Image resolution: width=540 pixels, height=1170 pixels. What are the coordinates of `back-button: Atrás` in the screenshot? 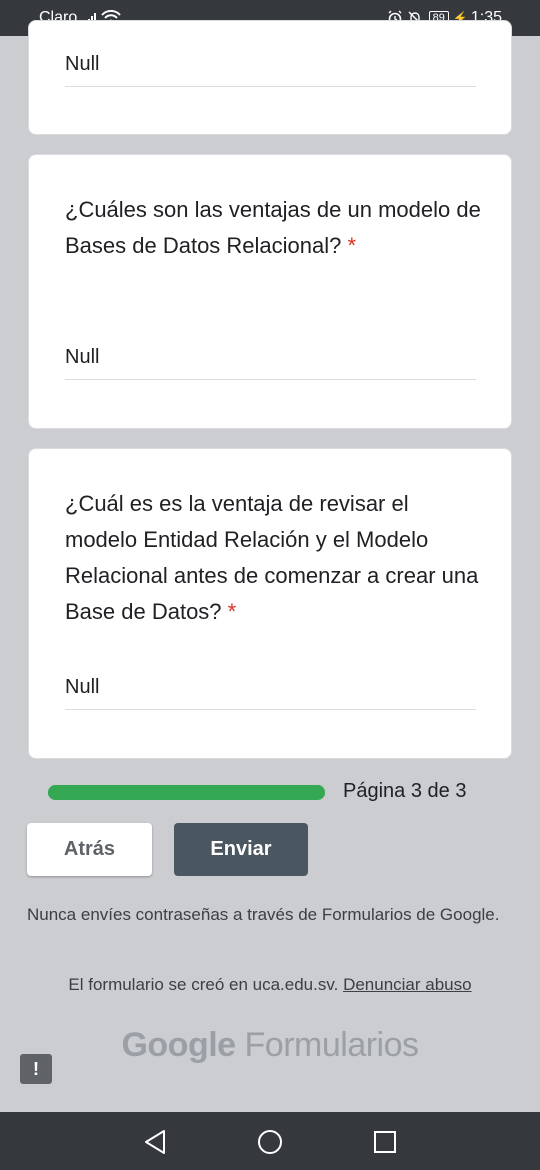 It's located at (89, 849).